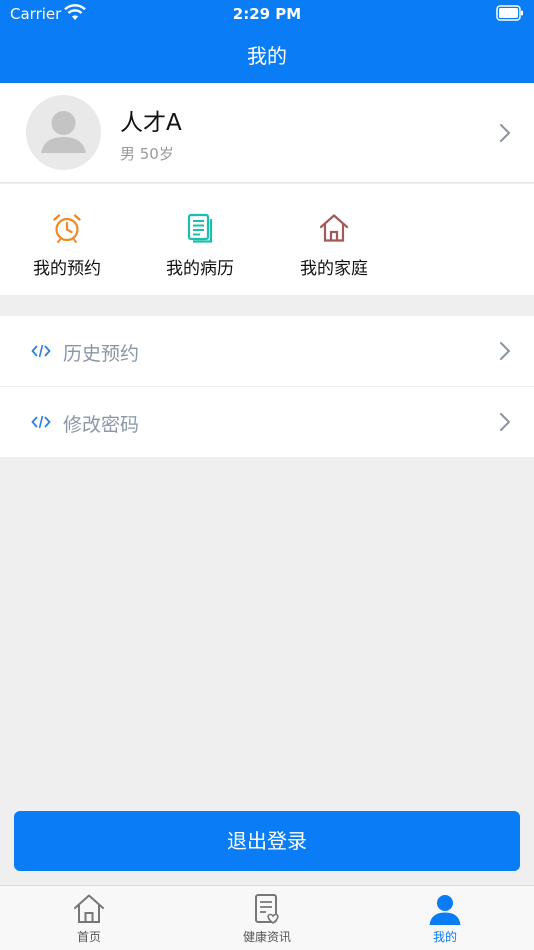  I want to click on tab-health-news: 健康资讯, so click(267, 918).